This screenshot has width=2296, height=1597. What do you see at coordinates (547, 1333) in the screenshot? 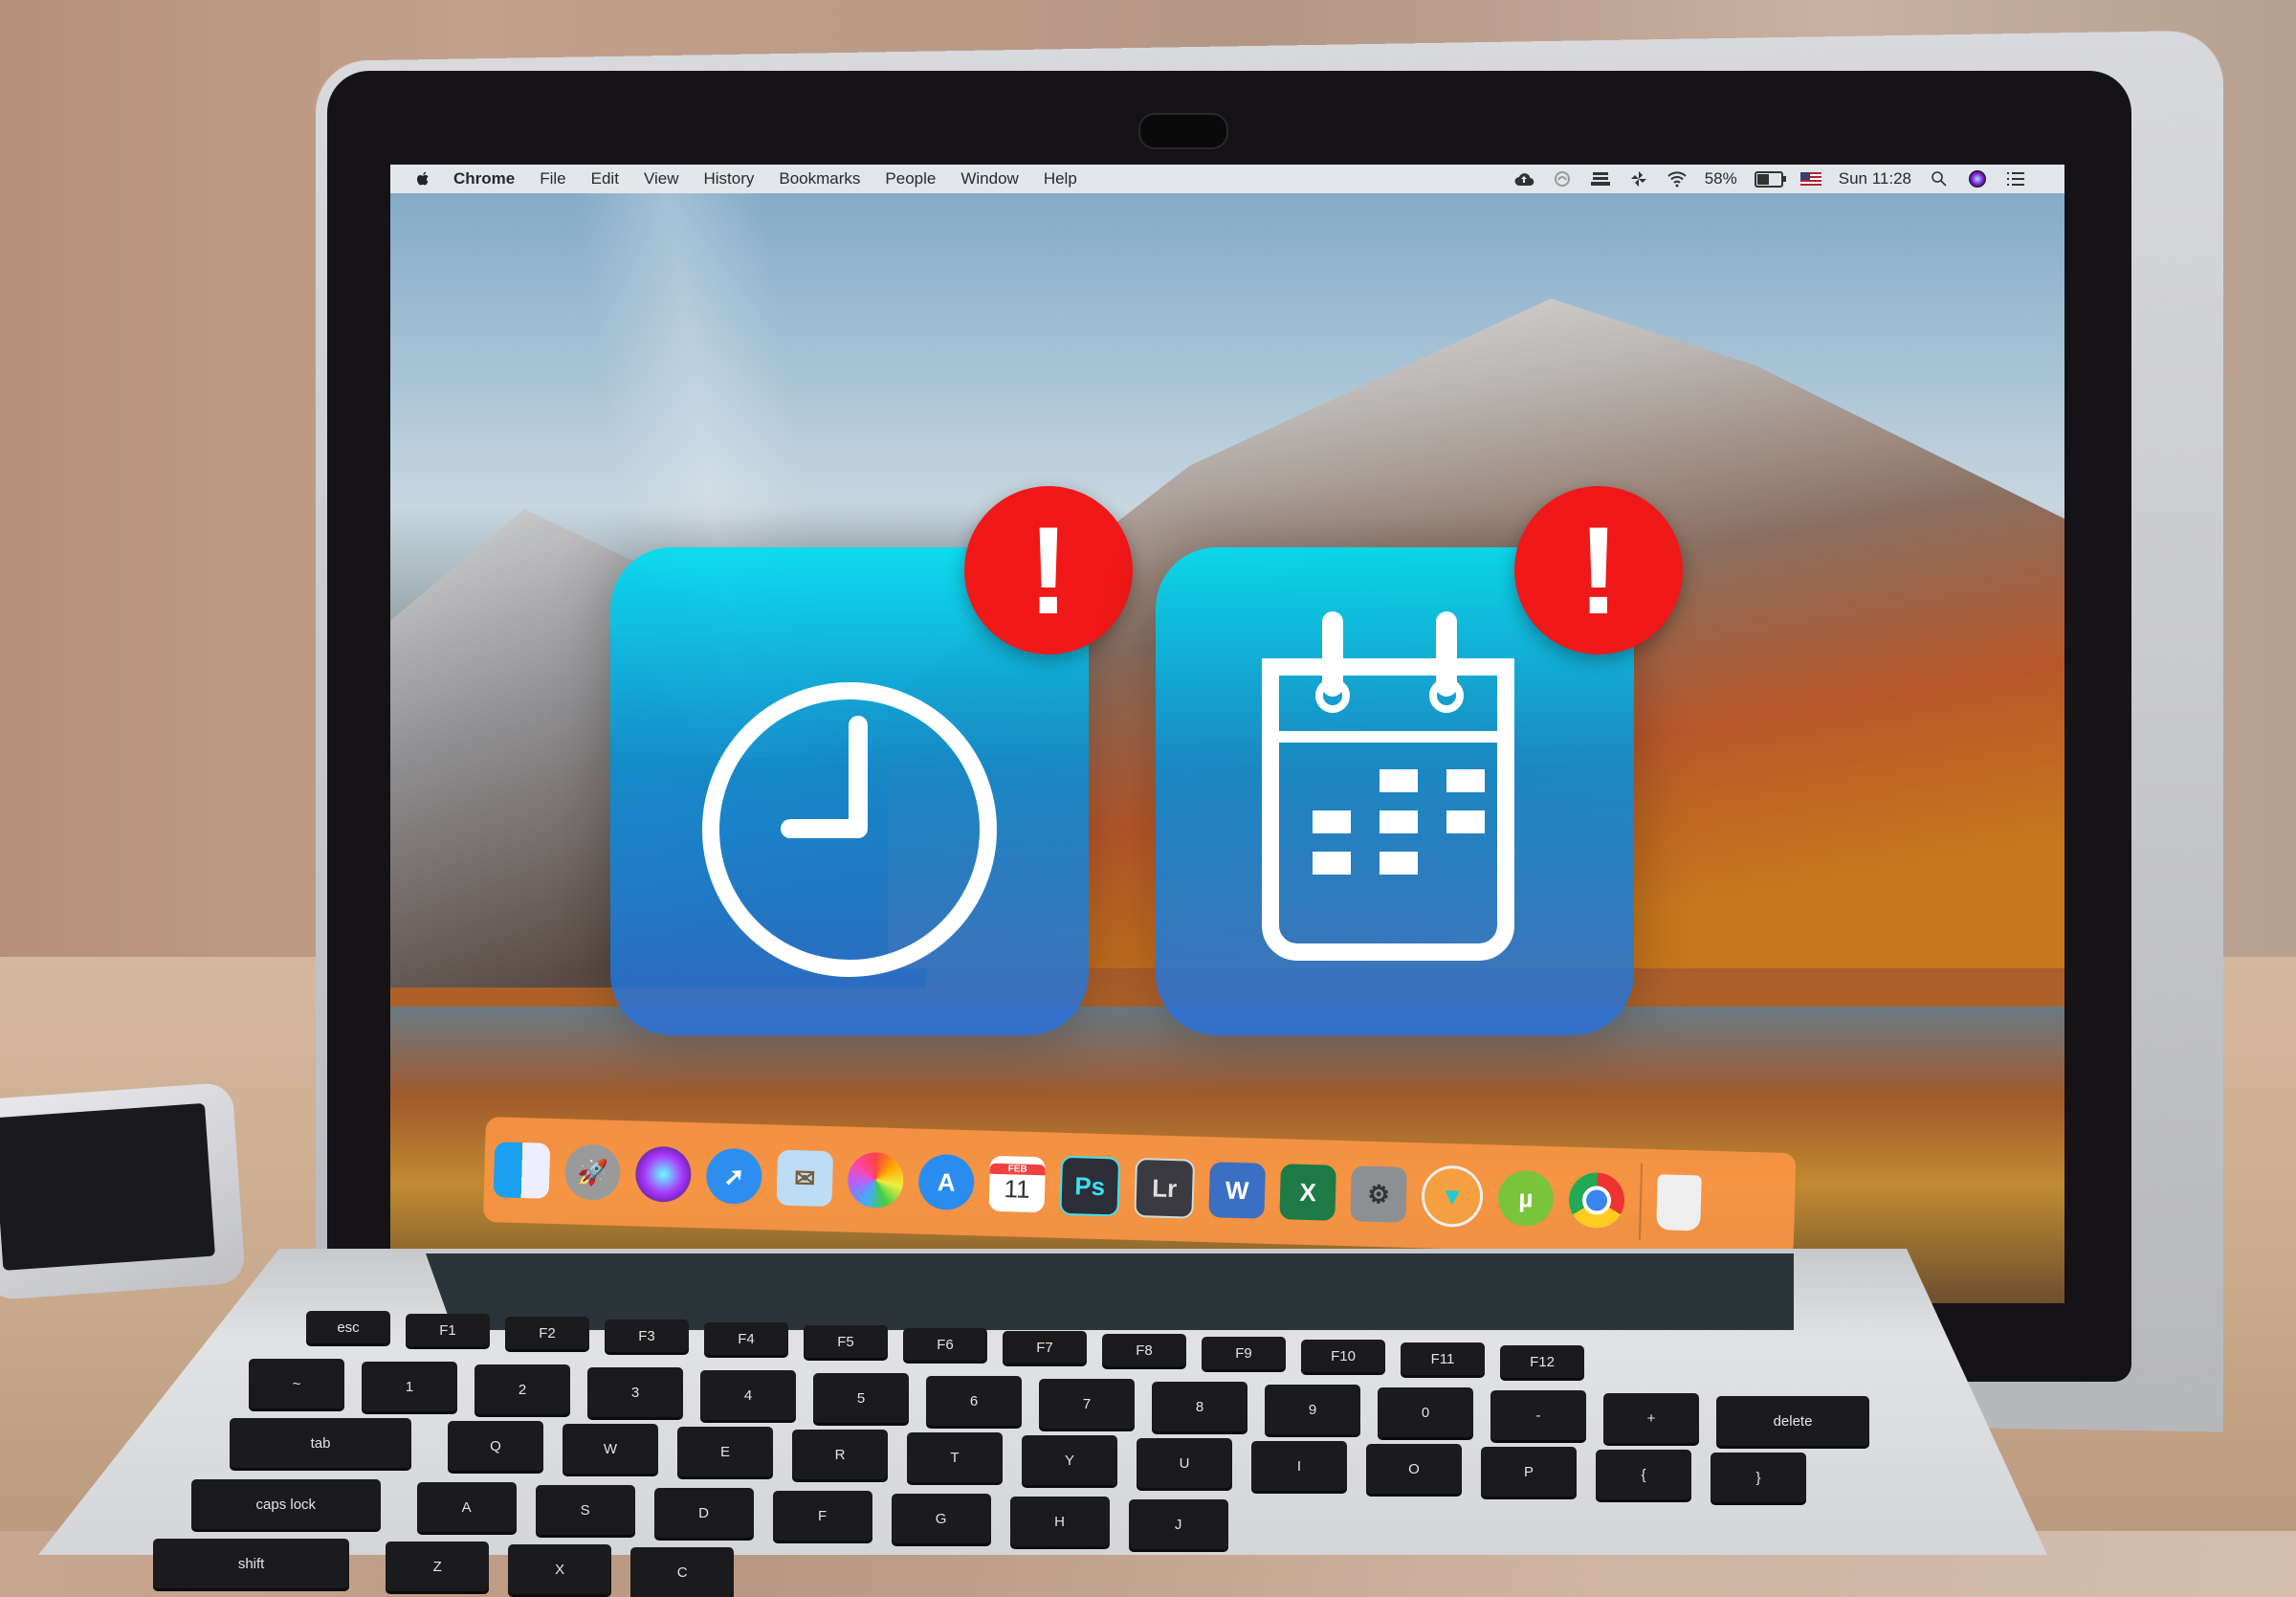
I see `key-f2: F2` at bounding box center [547, 1333].